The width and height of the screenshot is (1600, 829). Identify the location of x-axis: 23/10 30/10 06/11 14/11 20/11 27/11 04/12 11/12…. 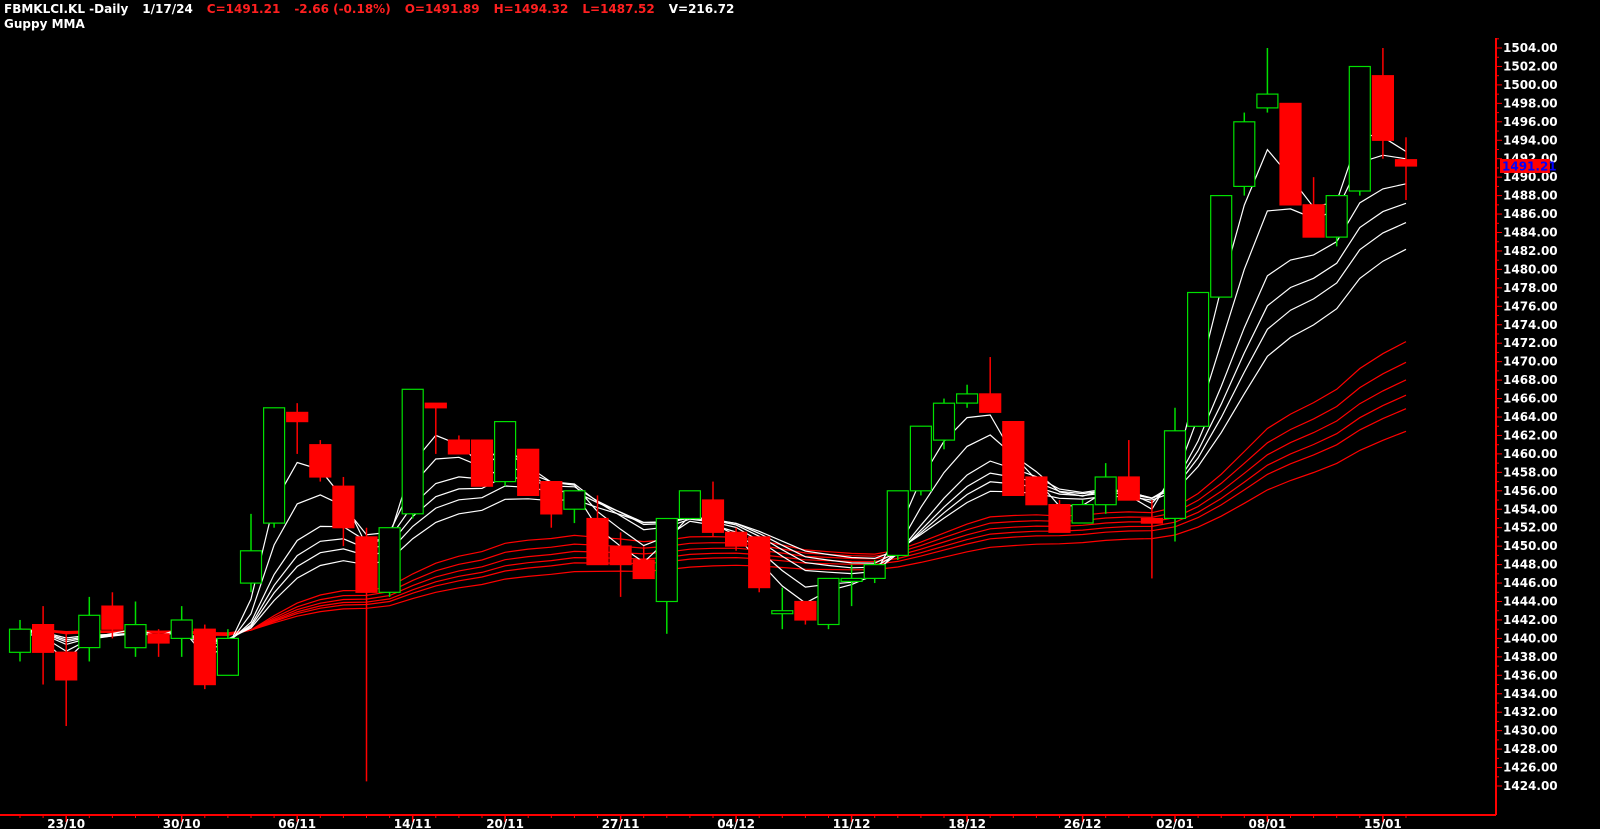
(748, 821).